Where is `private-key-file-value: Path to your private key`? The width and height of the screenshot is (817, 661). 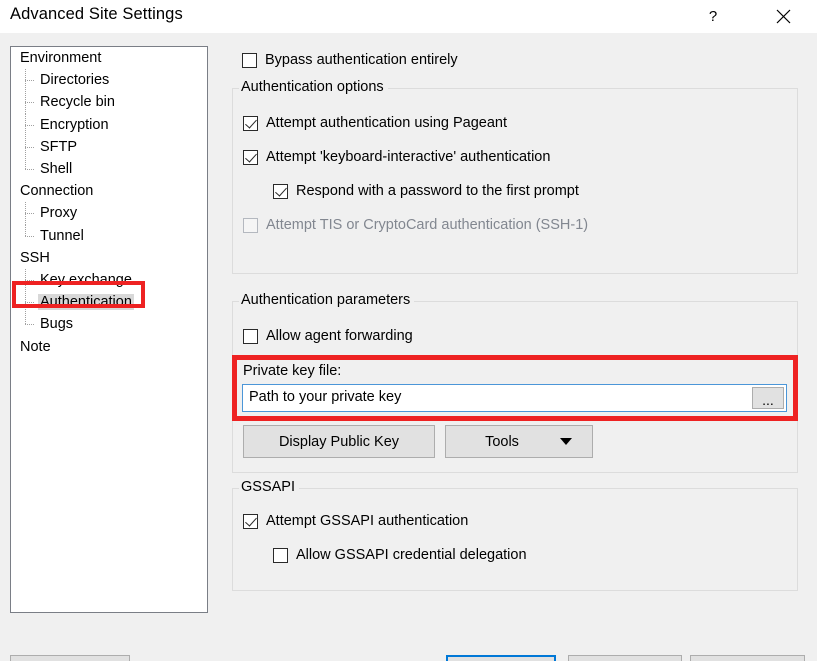
private-key-file-value: Path to your private key is located at coordinates (325, 397).